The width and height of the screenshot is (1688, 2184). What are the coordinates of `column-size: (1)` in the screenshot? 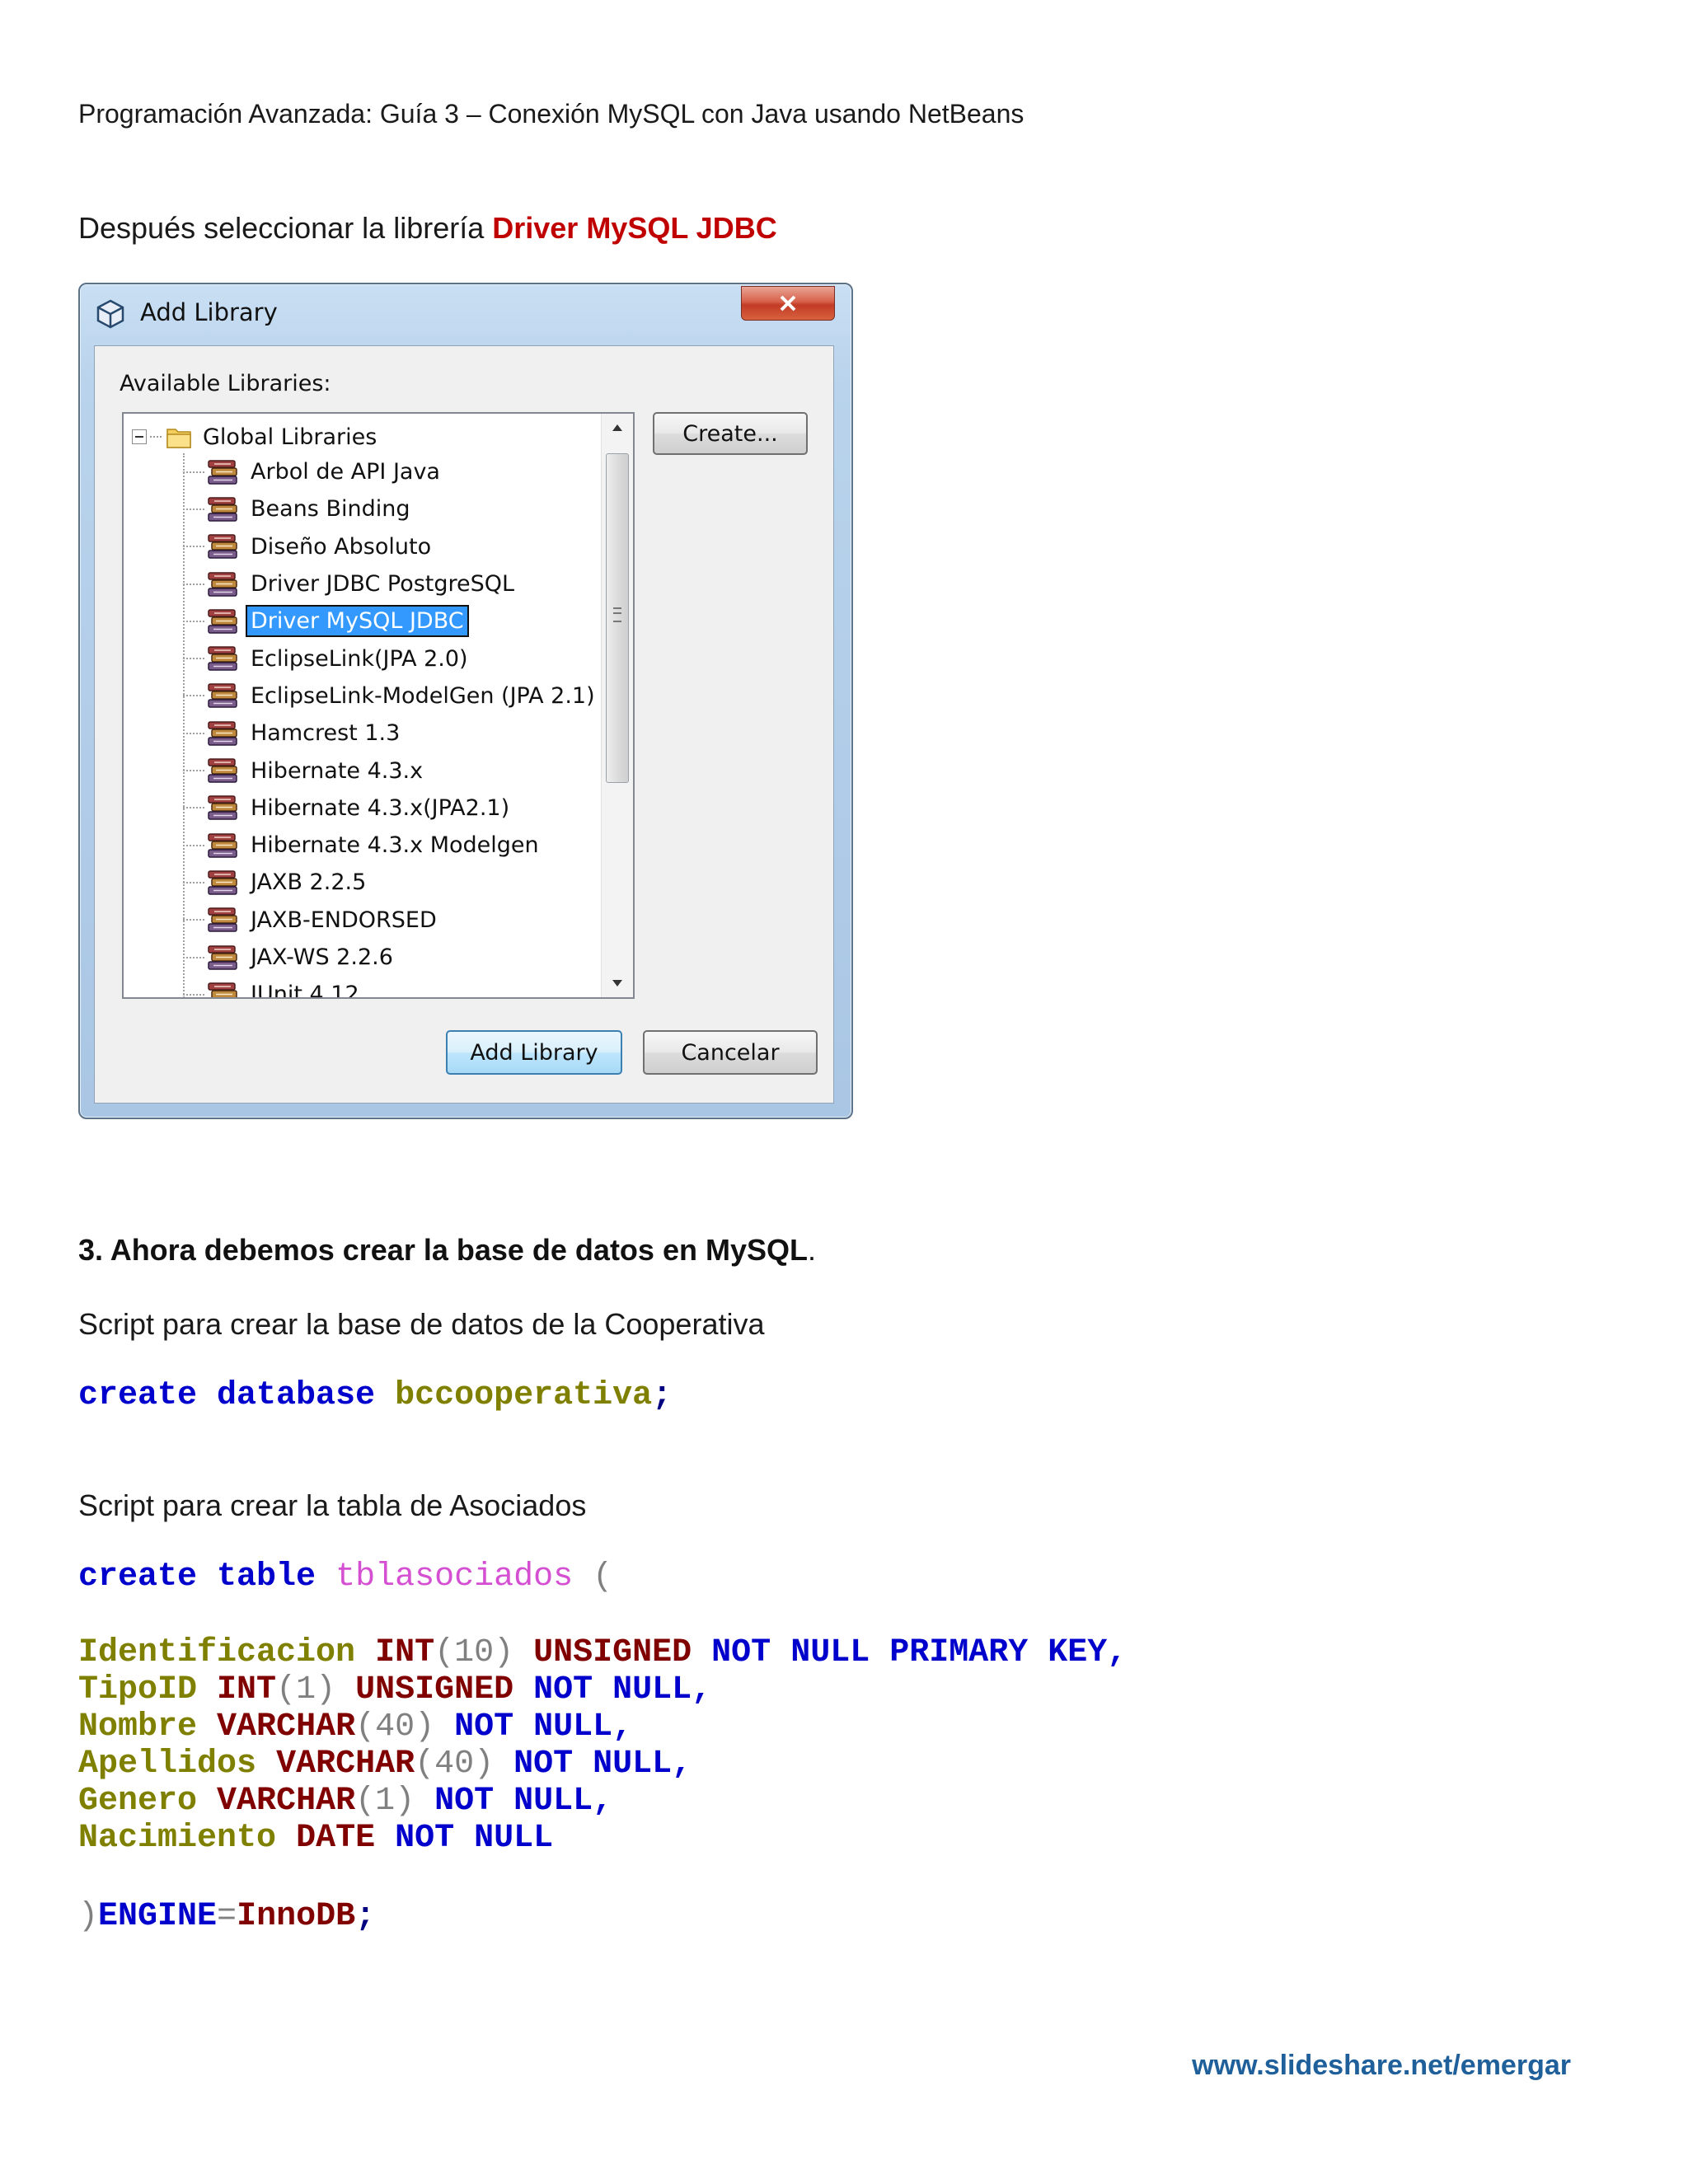 It's located at (385, 1801).